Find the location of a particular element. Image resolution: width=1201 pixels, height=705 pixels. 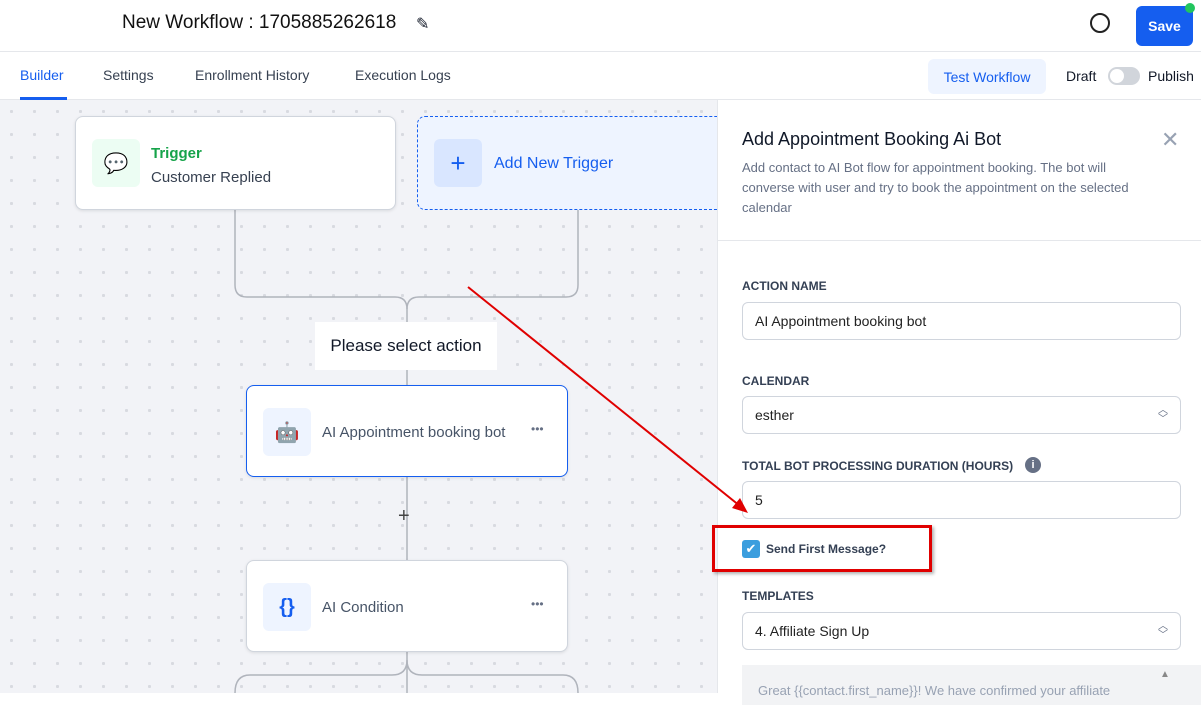

templates-select: 4. Affiliate Sign Up ︿ ﹀ is located at coordinates (961, 631).